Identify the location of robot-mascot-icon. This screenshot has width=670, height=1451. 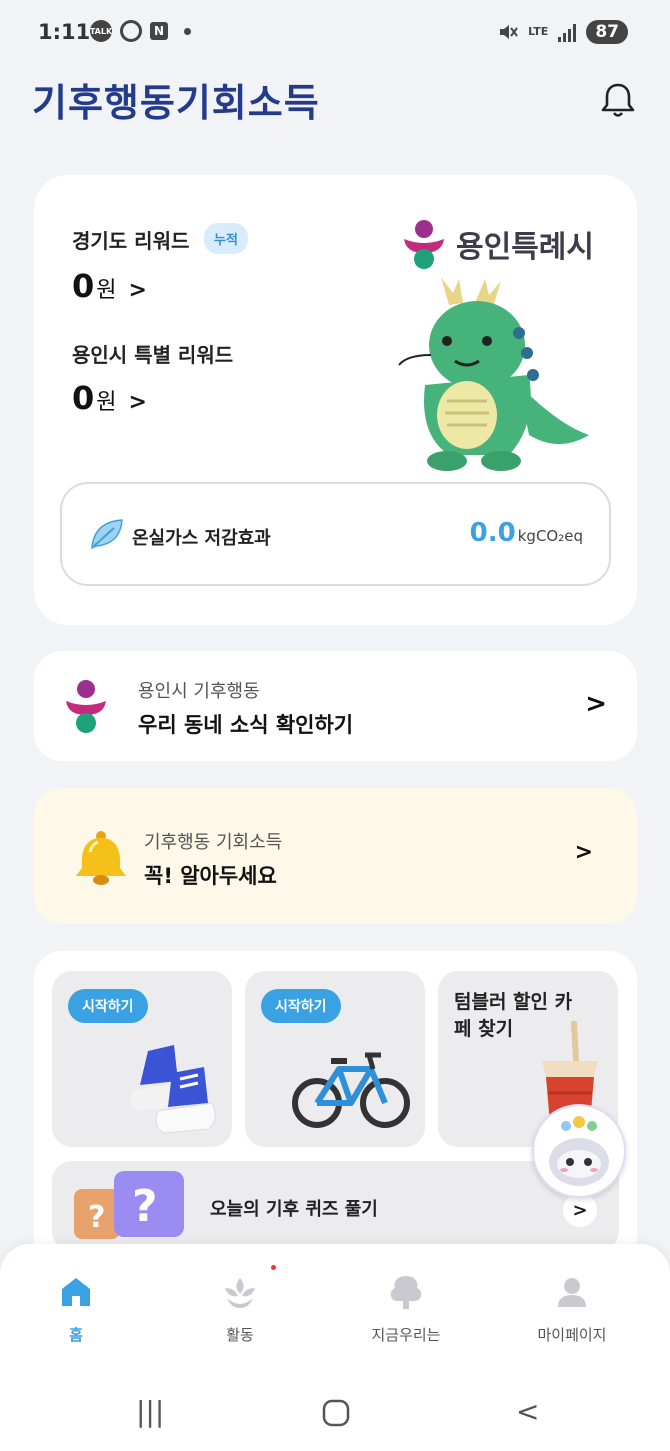
(579, 1151).